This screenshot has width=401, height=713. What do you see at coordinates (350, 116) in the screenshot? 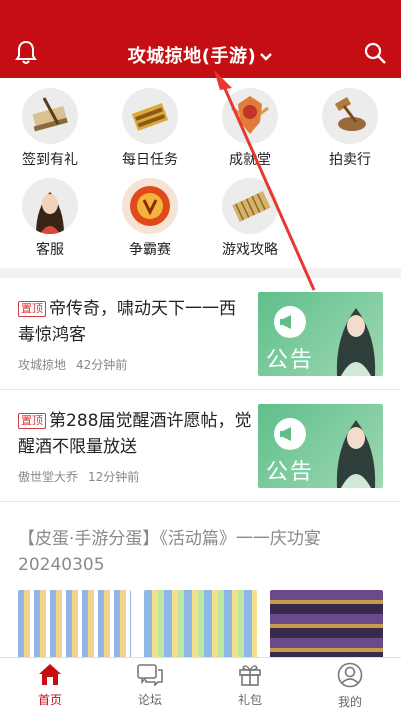
I see `hammer-bowl-icon` at bounding box center [350, 116].